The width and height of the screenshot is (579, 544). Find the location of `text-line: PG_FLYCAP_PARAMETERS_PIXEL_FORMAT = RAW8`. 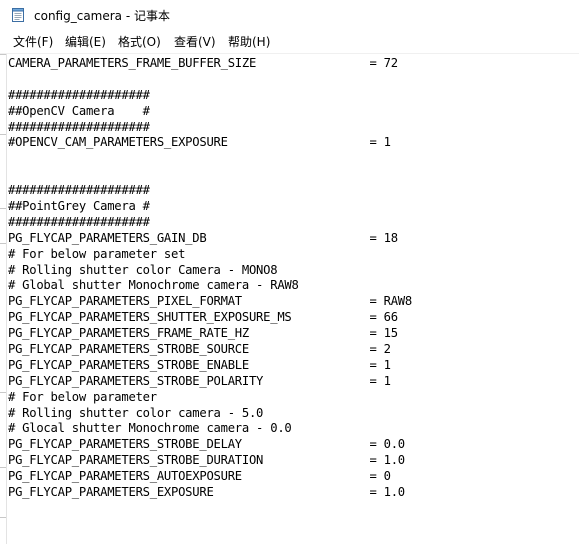

text-line: PG_FLYCAP_PARAMETERS_PIXEL_FORMAT = RAW8 is located at coordinates (210, 301).